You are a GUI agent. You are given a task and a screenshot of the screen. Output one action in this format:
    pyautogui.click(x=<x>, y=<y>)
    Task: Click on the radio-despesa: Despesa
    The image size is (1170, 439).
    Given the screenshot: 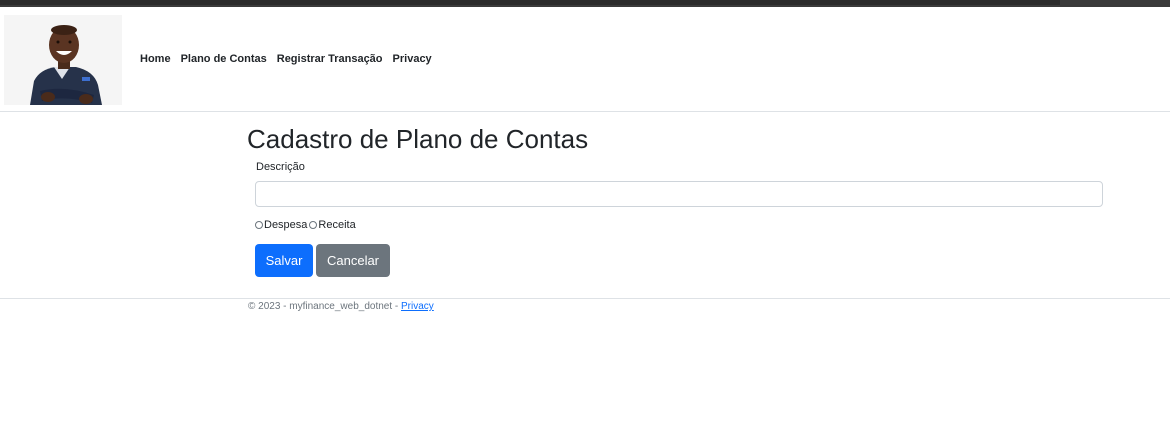 What is the action you would take?
    pyautogui.click(x=281, y=225)
    